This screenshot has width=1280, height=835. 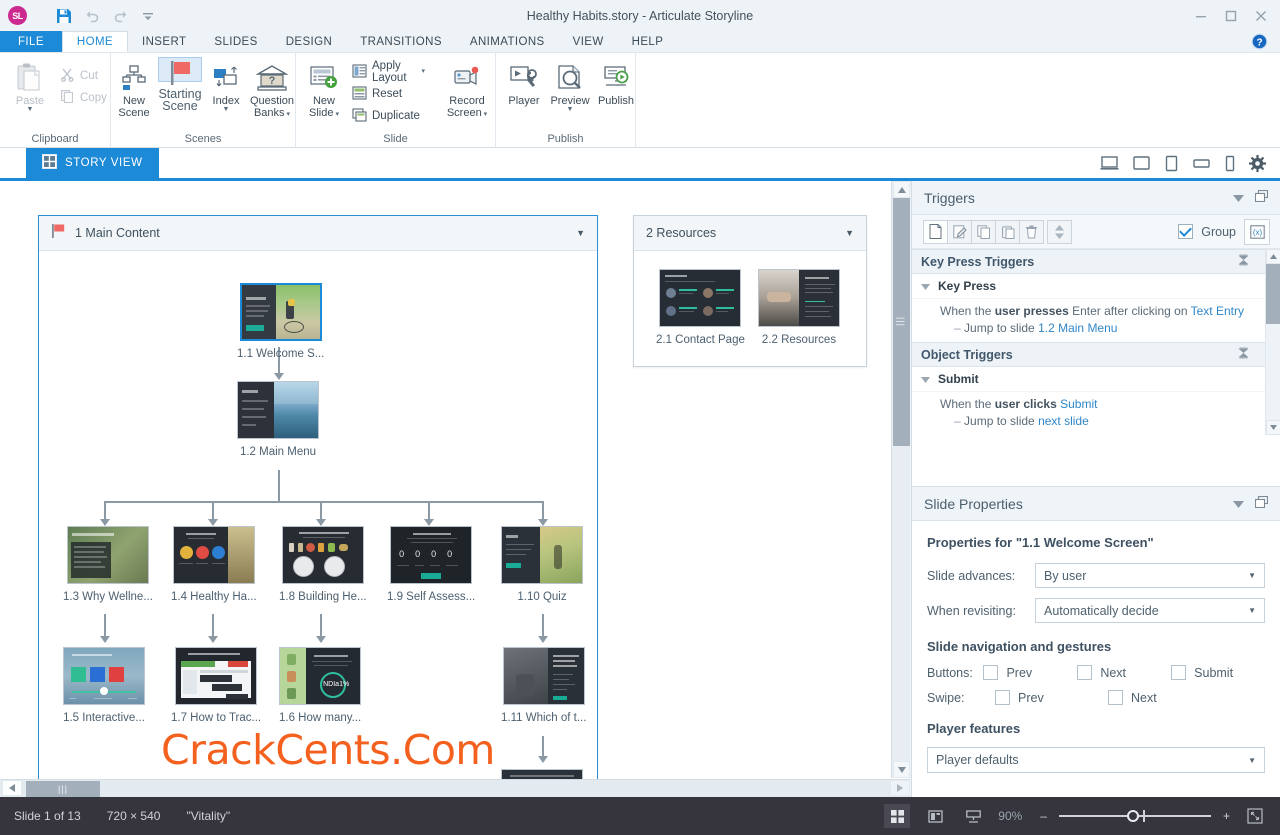 What do you see at coordinates (900, 788) in the screenshot?
I see `scroll-right-arrow` at bounding box center [900, 788].